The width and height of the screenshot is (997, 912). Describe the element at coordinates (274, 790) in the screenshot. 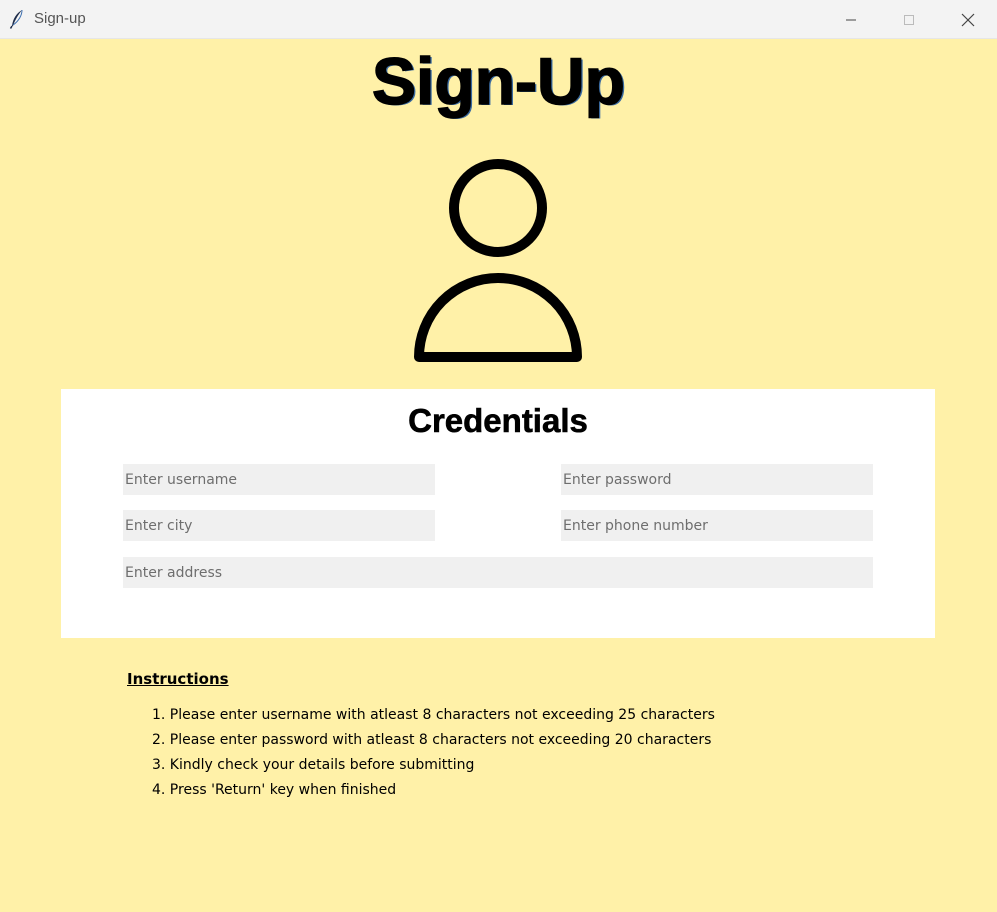

I see `instruction-item: 4. Press 'Return' key when finished` at that location.